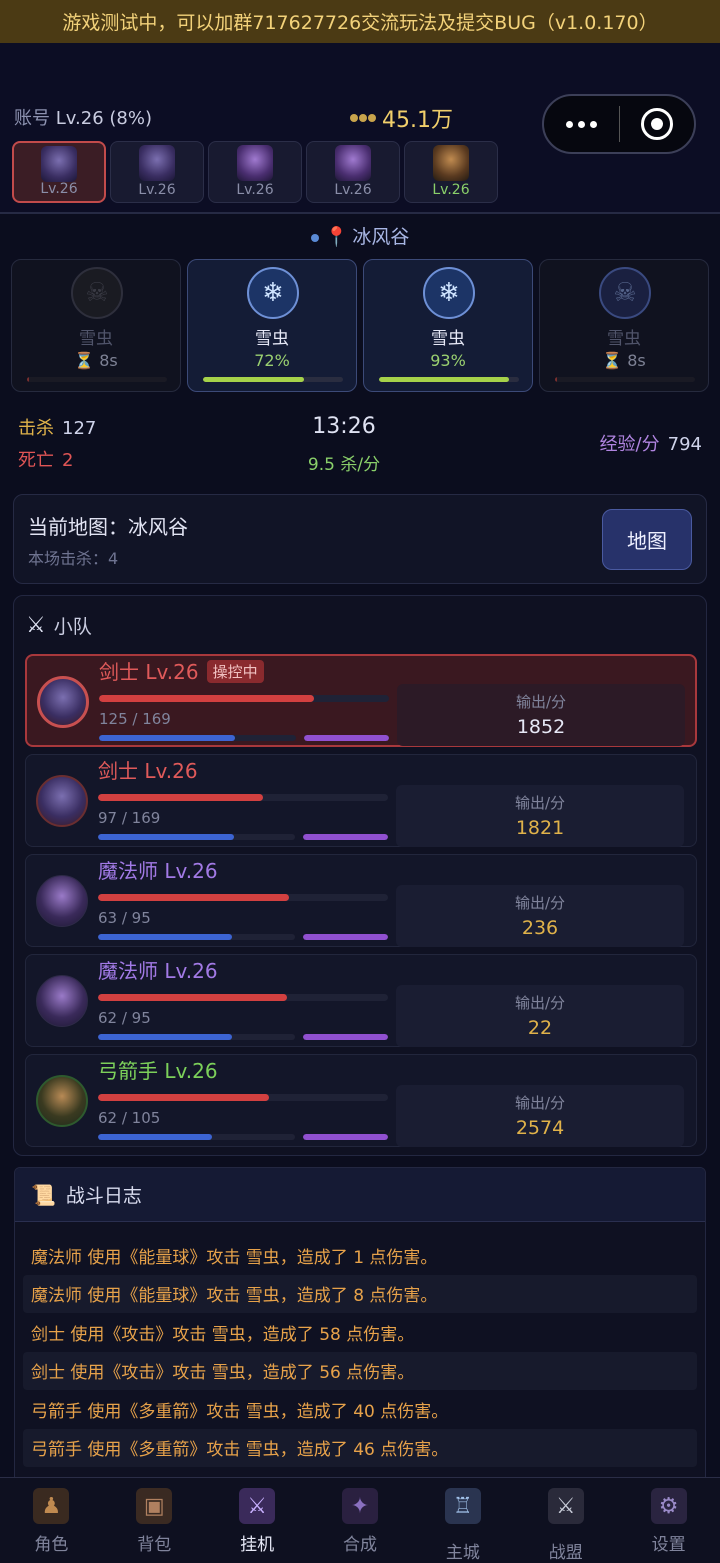 This screenshot has width=720, height=1563. I want to click on log-line: 剑士 使用《攻击》攻击 雪虫，造成了 56 点伤害。, so click(360, 1370).